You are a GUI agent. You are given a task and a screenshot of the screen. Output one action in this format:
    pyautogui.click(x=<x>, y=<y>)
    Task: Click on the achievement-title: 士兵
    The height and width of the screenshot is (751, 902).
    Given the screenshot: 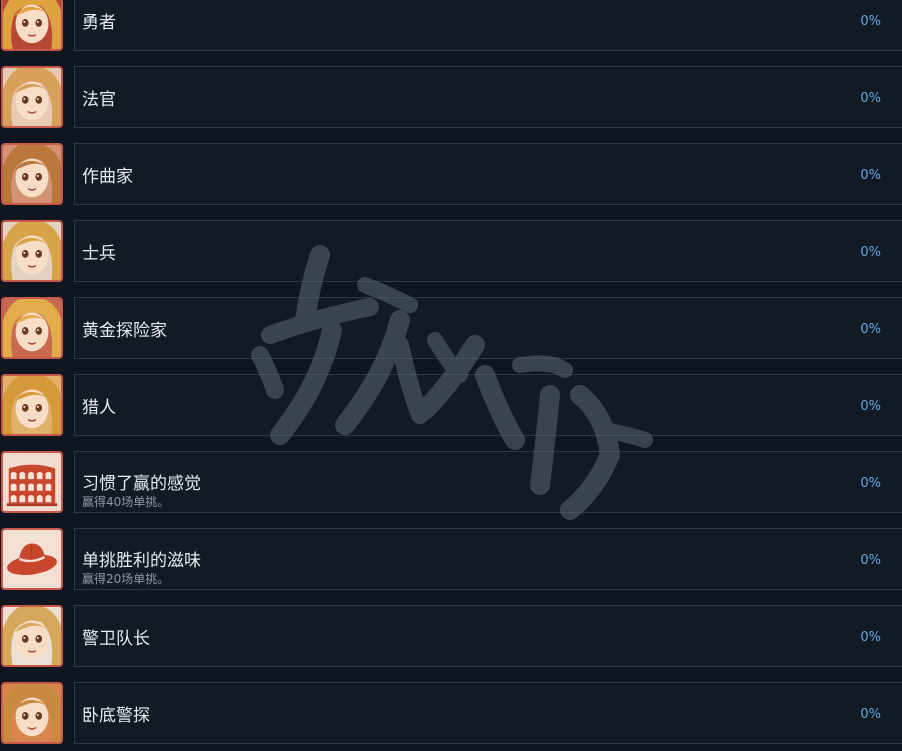 What is the action you would take?
    pyautogui.click(x=99, y=254)
    